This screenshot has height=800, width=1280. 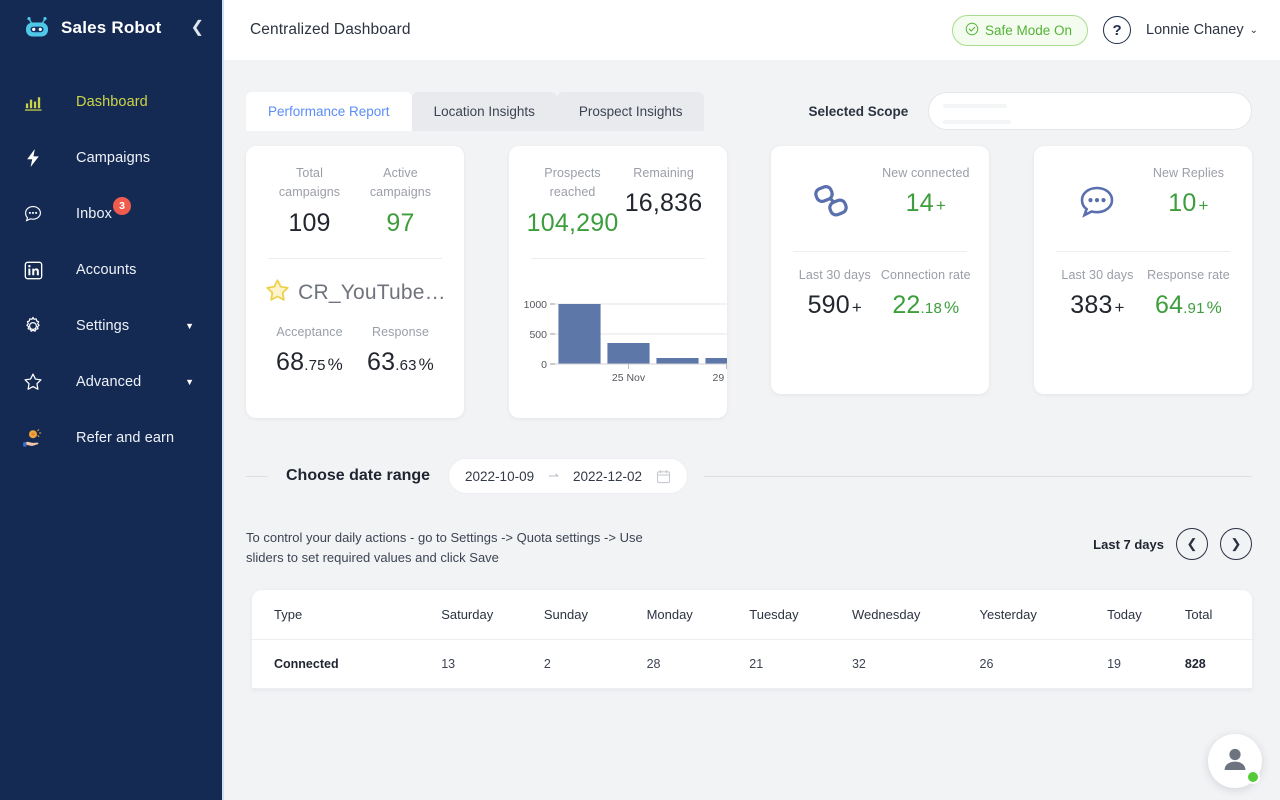 I want to click on chat-bubble-icon, so click(x=33, y=214).